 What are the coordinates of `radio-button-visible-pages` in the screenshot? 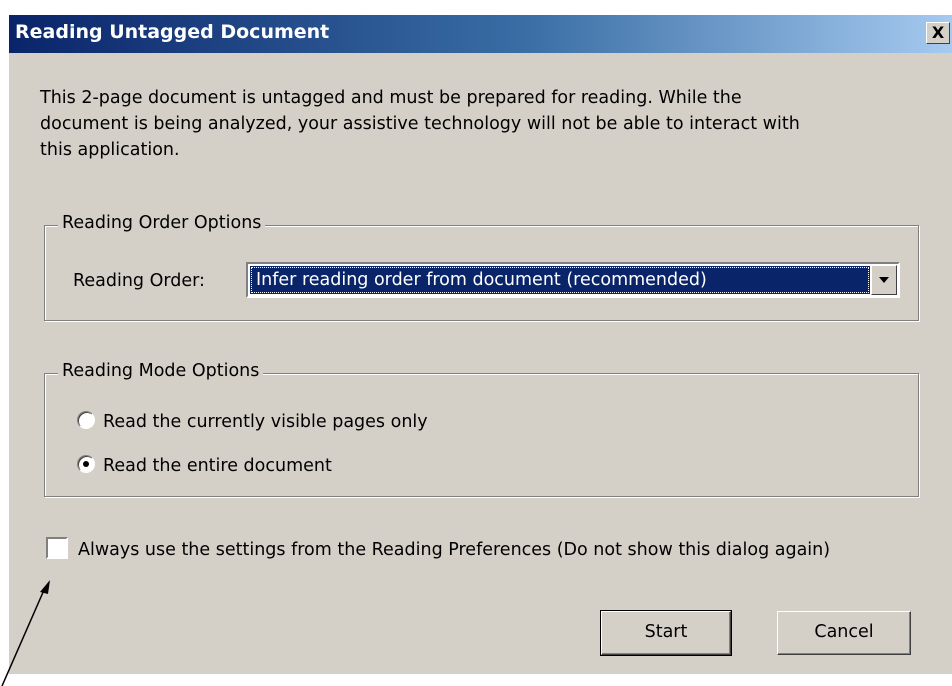 It's located at (86, 420).